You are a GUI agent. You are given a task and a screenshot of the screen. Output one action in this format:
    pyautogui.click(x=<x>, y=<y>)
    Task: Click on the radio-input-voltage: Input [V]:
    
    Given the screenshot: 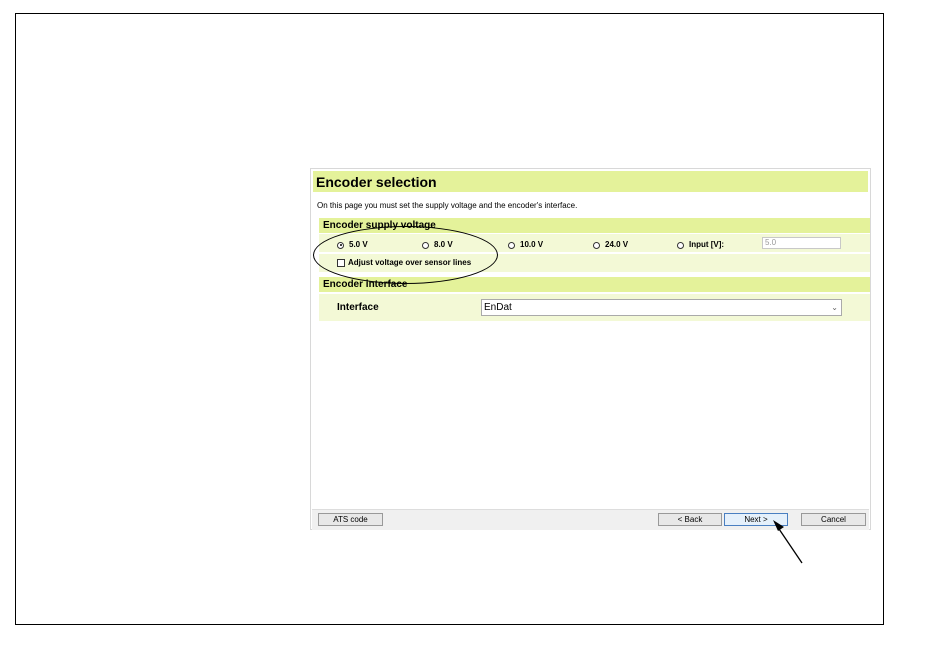 What is the action you would take?
    pyautogui.click(x=700, y=245)
    